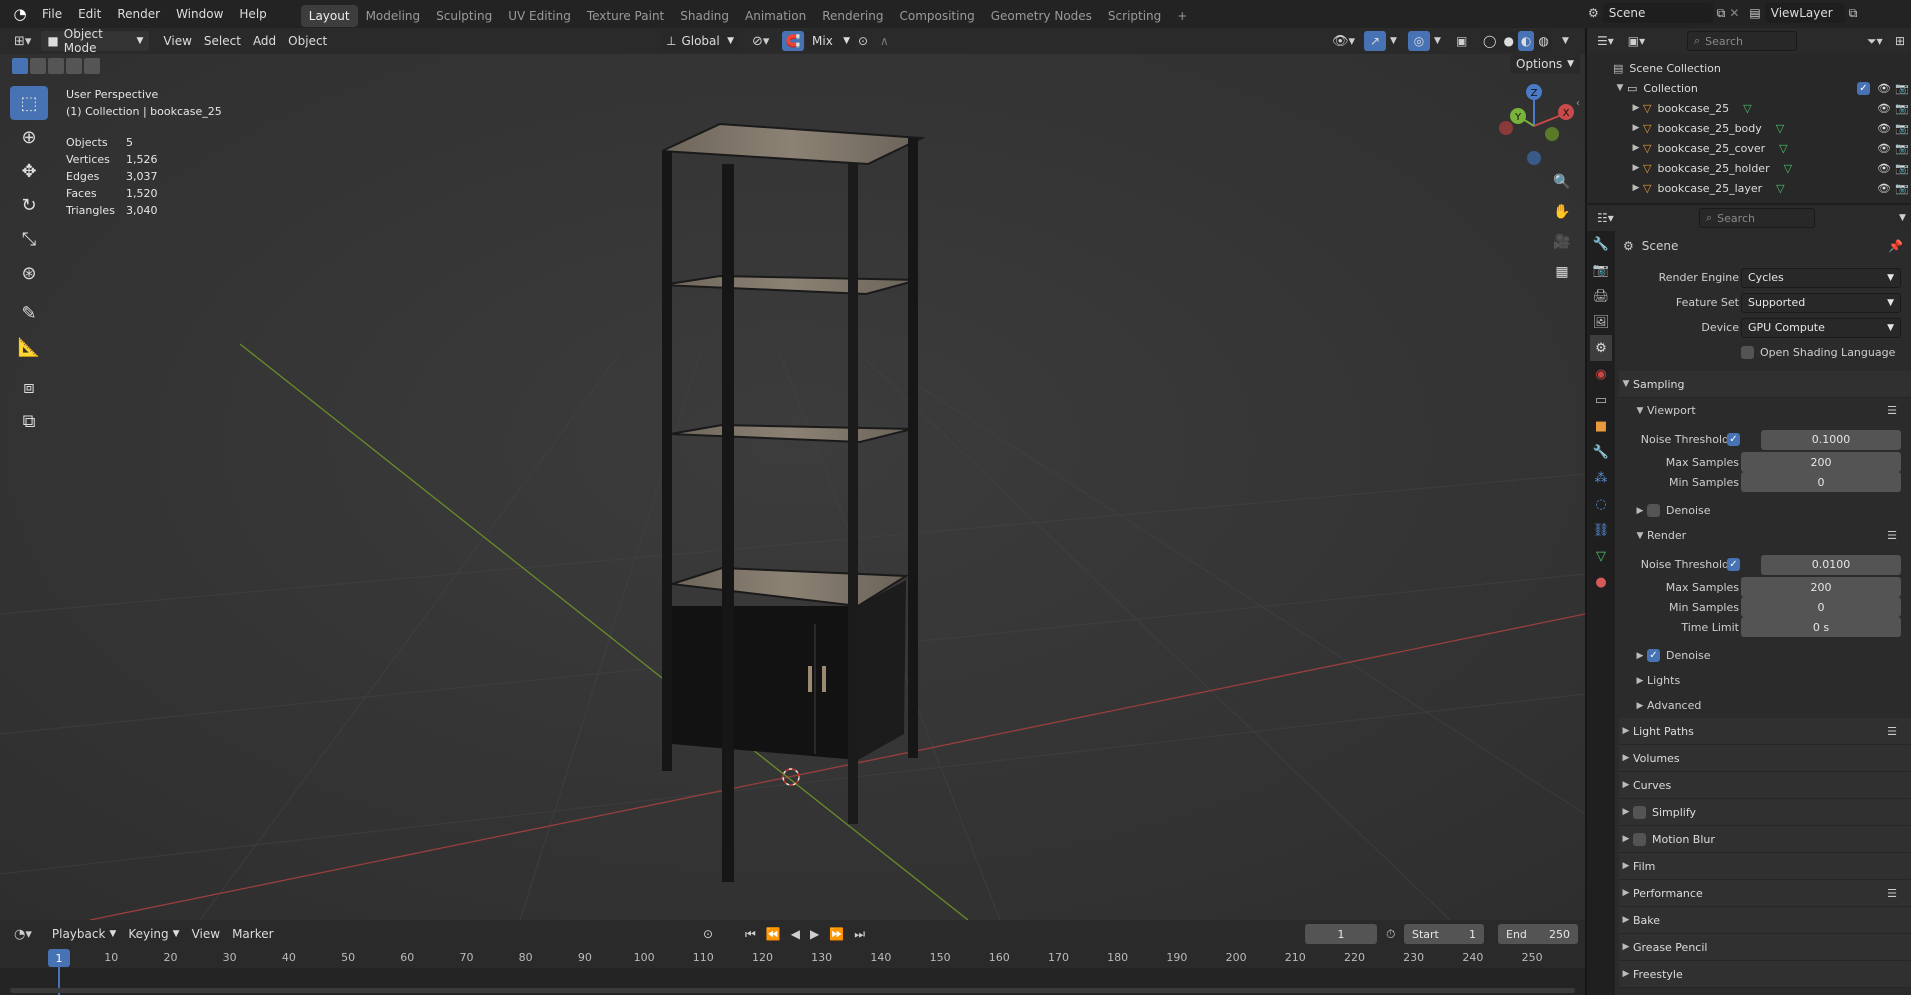 The height and width of the screenshot is (995, 1911). Describe the element at coordinates (1562, 272) in the screenshot. I see `perspective-toggle-icon: ▦` at that location.